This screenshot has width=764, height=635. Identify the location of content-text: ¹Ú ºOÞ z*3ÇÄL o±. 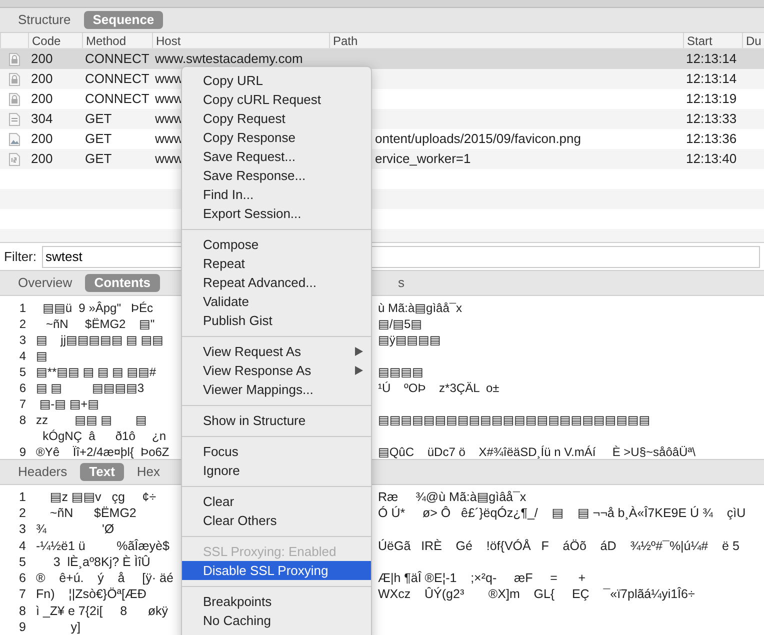
(438, 388).